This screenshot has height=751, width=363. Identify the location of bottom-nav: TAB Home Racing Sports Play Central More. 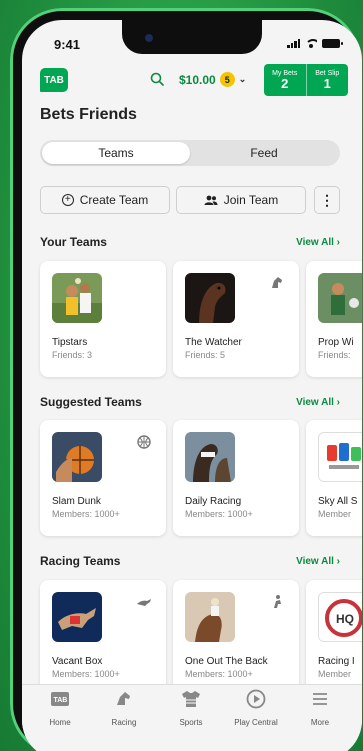
(192, 717).